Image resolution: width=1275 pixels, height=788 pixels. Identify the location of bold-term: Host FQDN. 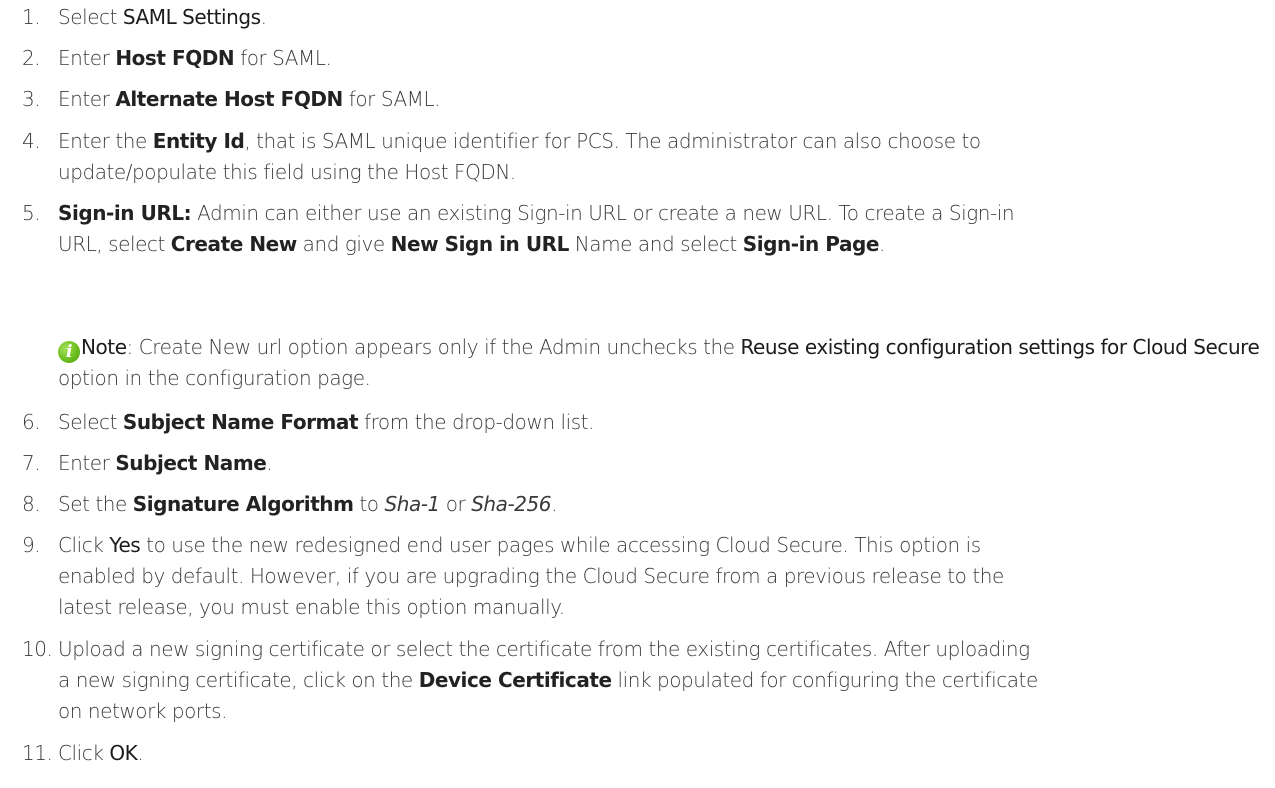
(175, 58).